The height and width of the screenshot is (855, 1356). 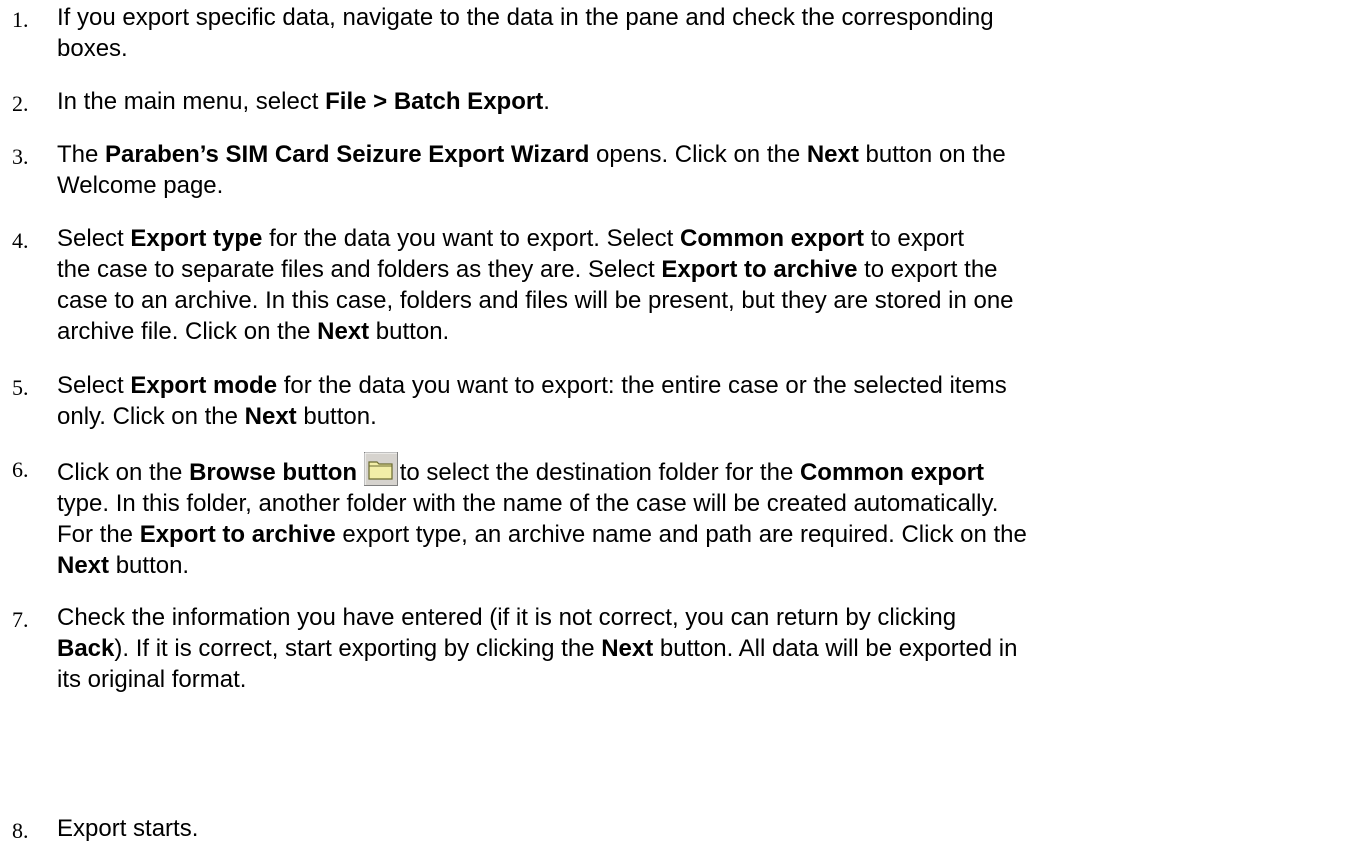 What do you see at coordinates (20, 240) in the screenshot?
I see `step-number: 4.` at bounding box center [20, 240].